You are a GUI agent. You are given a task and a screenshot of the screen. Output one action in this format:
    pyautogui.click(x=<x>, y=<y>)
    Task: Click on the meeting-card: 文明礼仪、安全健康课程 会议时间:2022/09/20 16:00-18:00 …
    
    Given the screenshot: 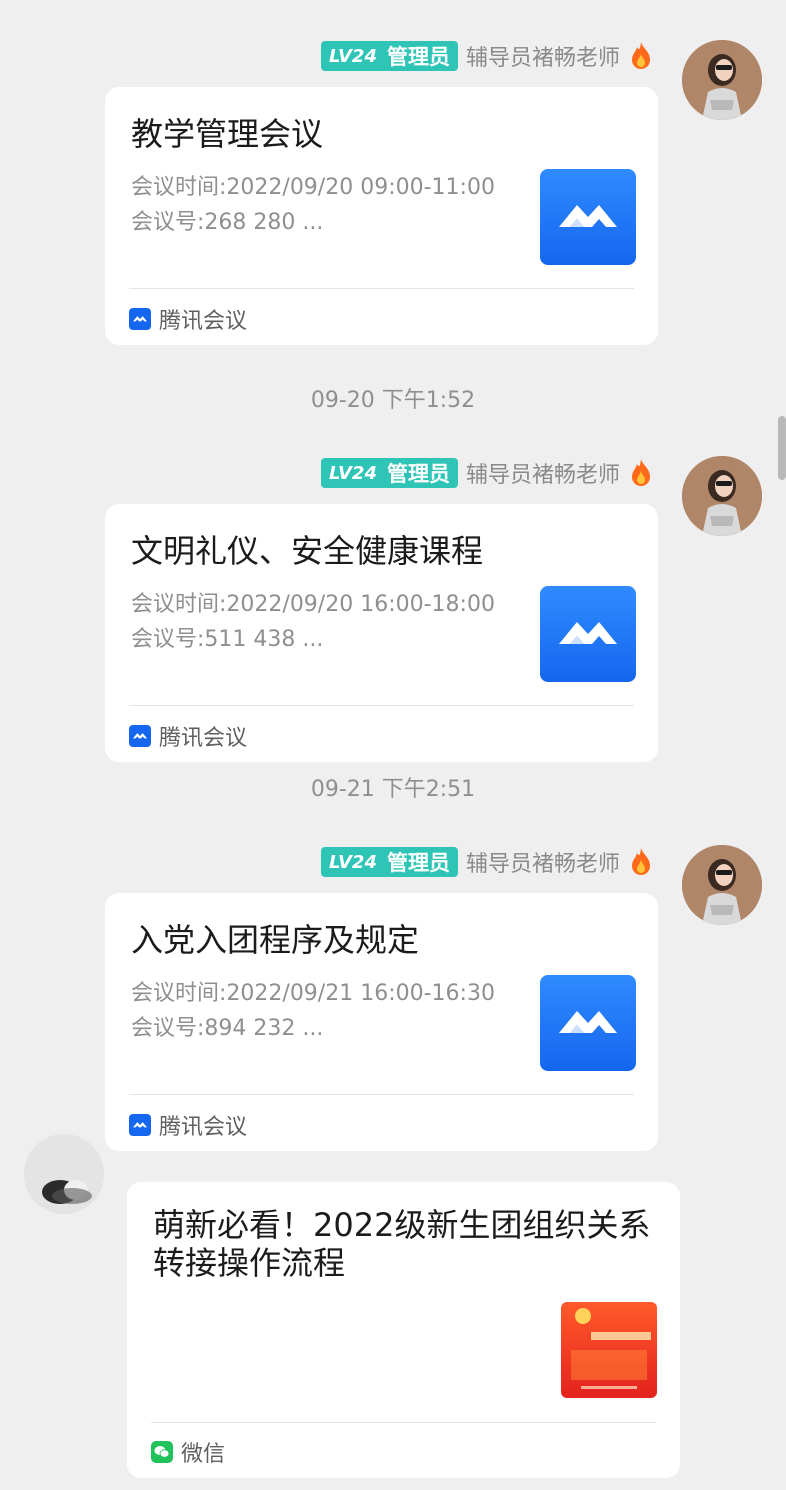 What is the action you would take?
    pyautogui.click(x=381, y=633)
    